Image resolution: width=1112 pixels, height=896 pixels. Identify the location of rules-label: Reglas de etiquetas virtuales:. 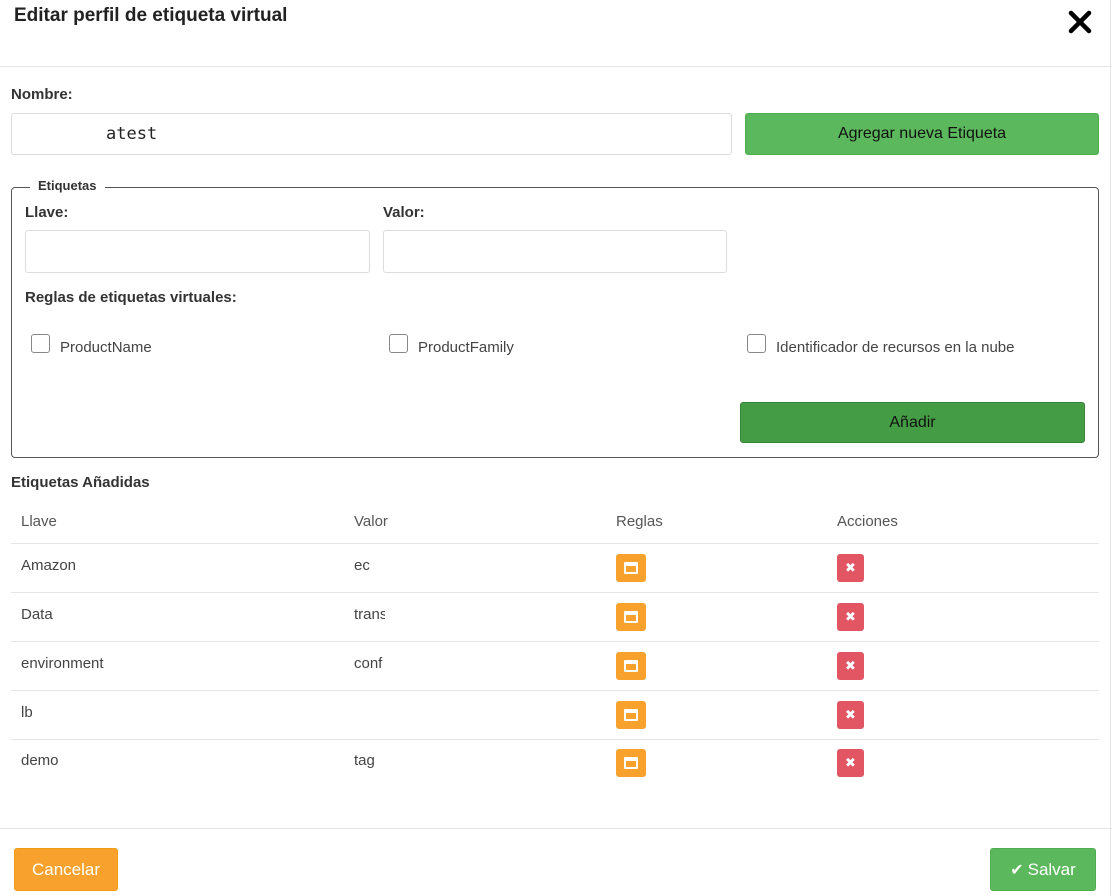
(131, 297).